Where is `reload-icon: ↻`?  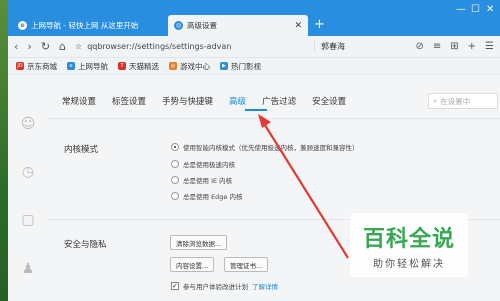
reload-icon: ↻ is located at coordinates (45, 46).